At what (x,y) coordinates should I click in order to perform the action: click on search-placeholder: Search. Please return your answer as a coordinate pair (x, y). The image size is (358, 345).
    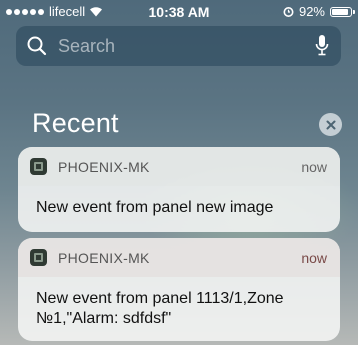
    Looking at the image, I should click on (87, 46).